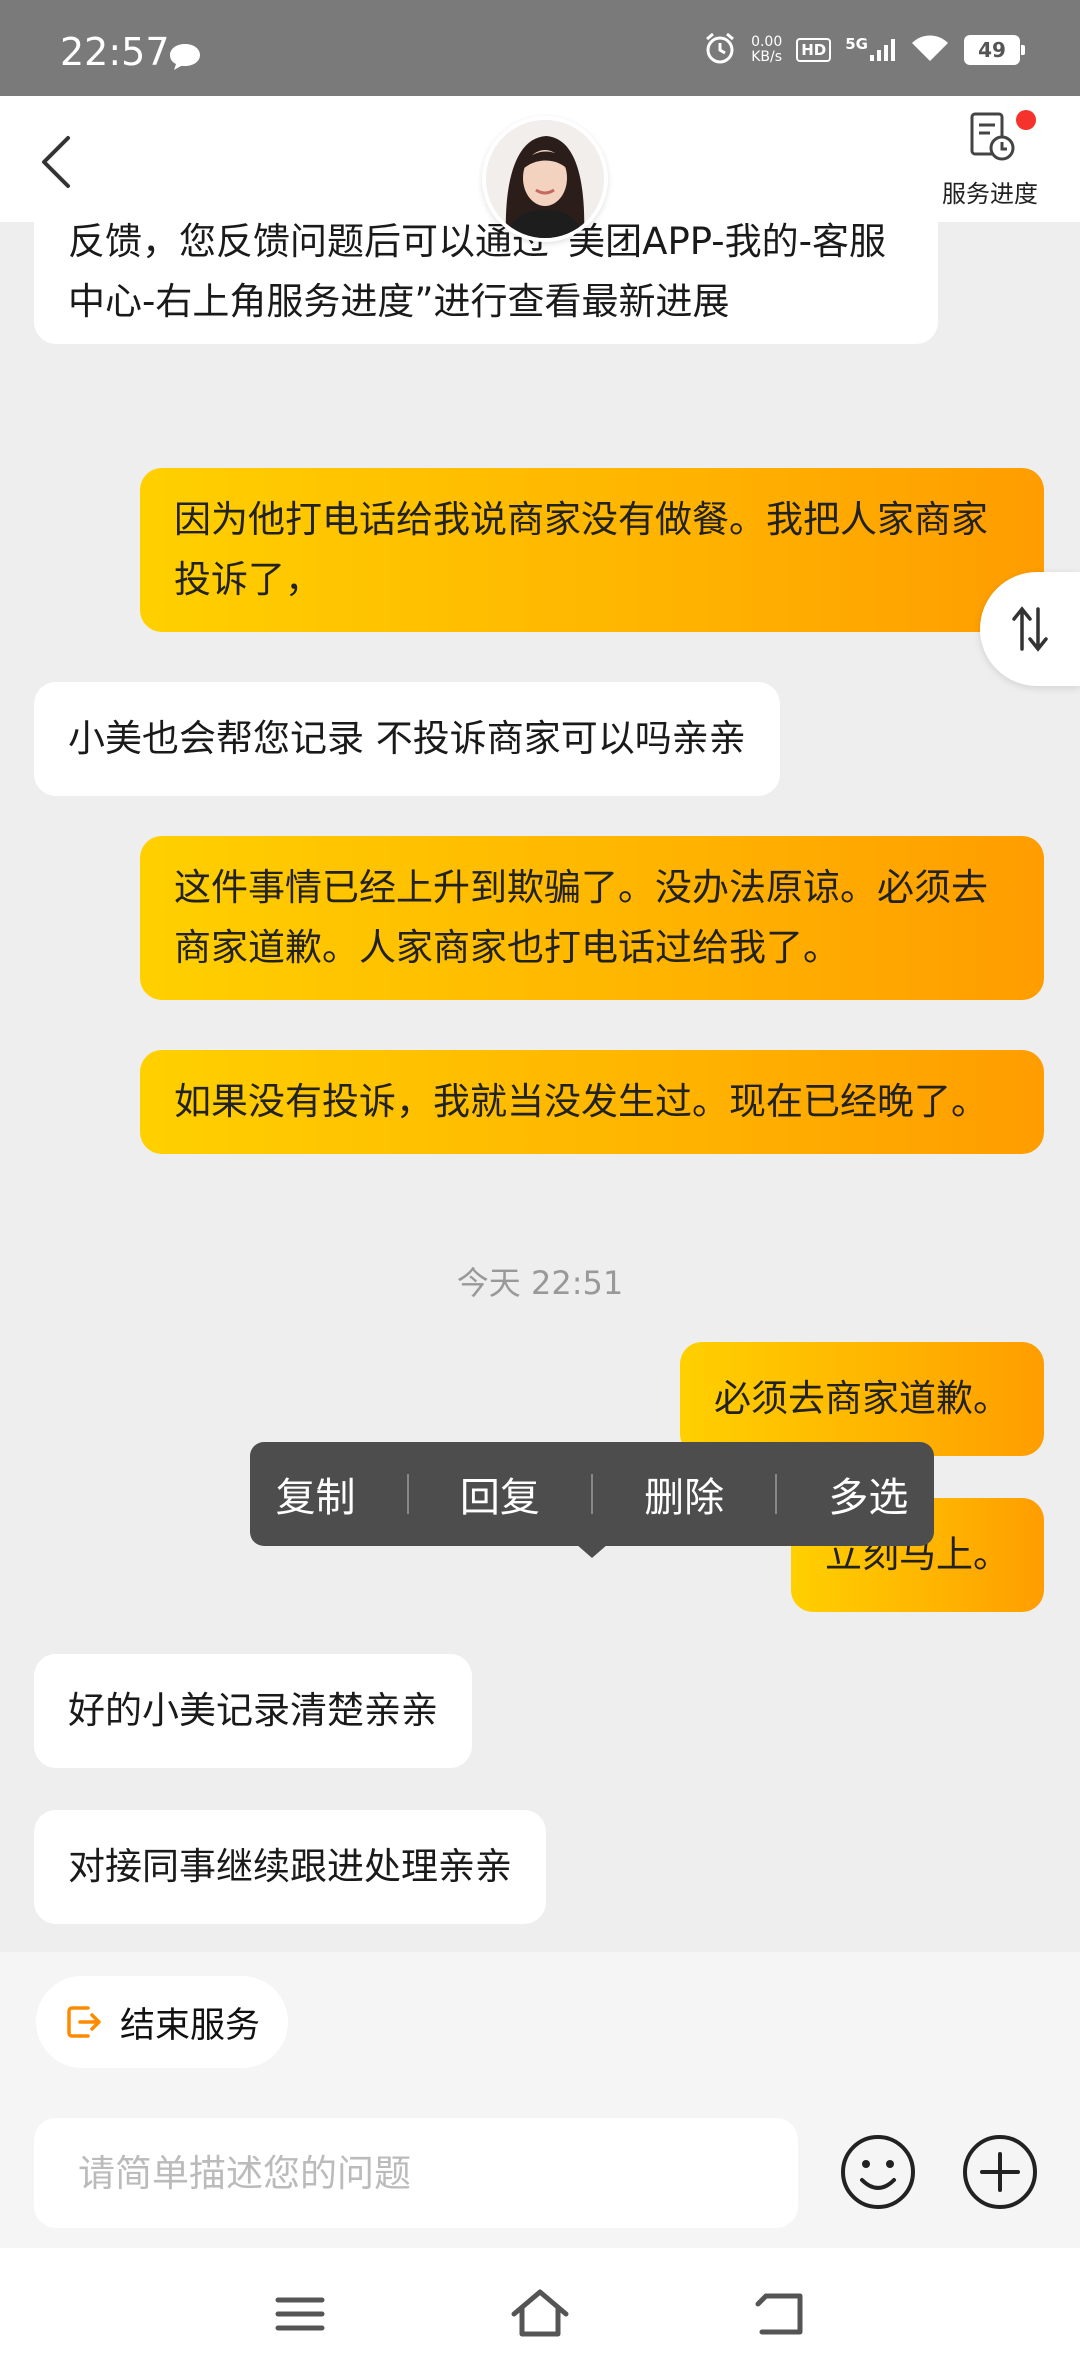 This screenshot has height=2376, width=1080. I want to click on nav-home-button, so click(540, 2314).